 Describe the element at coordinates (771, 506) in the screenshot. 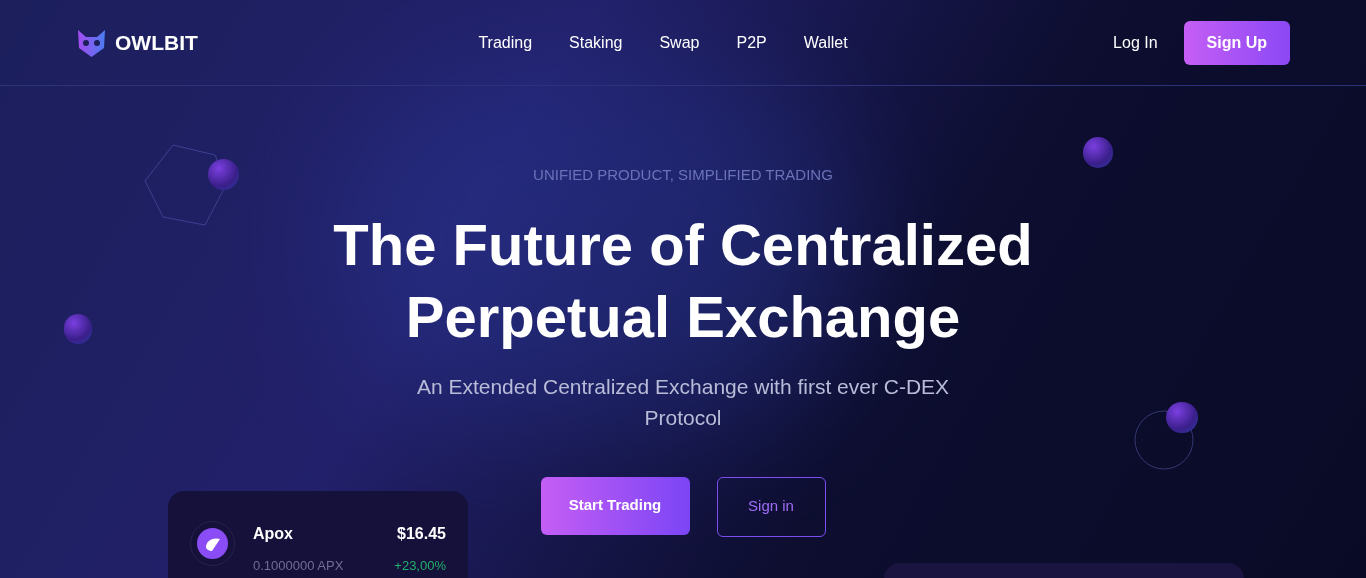

I see `sign-in-button: Sign in` at that location.